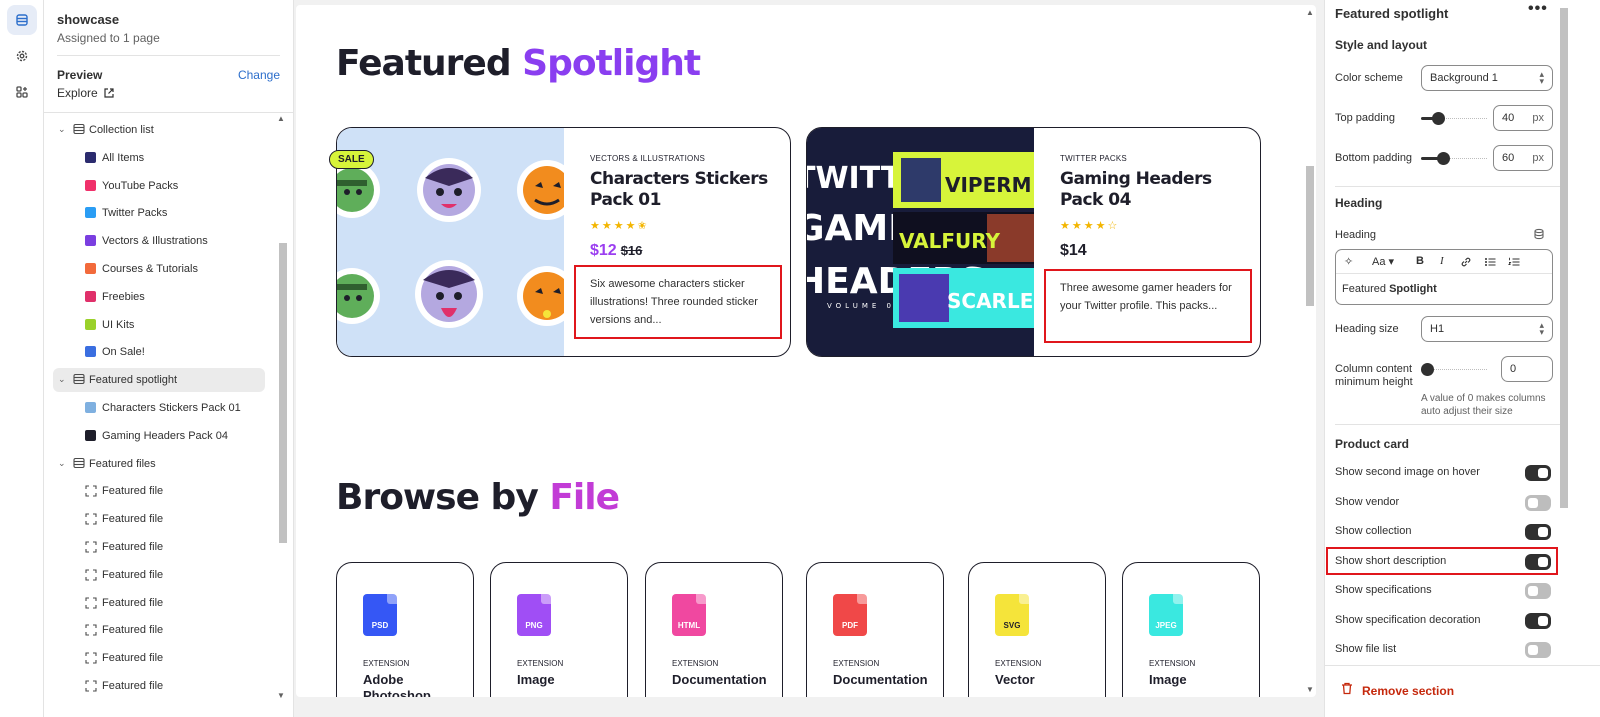 The image size is (1600, 717). I want to click on bottom-padding-slider, so click(1454, 158).